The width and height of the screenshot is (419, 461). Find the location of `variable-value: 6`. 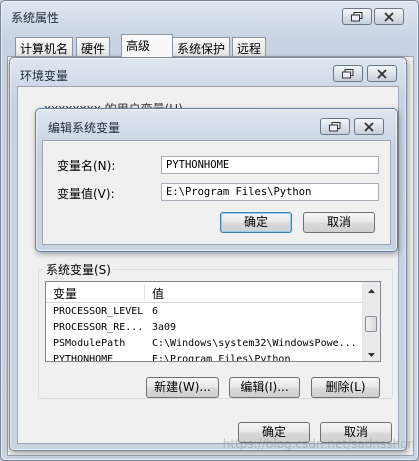

variable-value: 6 is located at coordinates (155, 311).